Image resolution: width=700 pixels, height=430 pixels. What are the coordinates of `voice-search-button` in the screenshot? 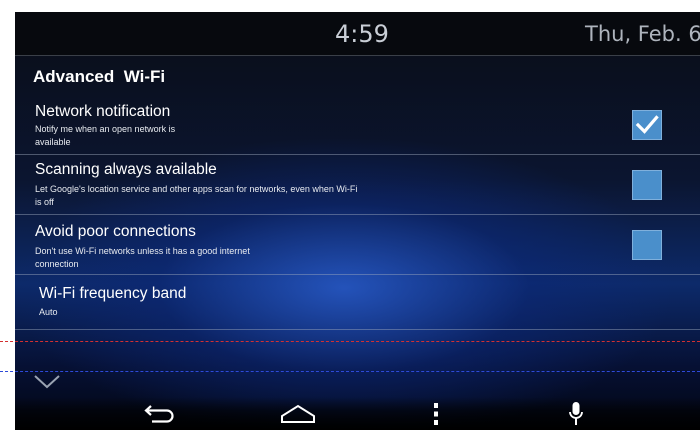 It's located at (576, 413).